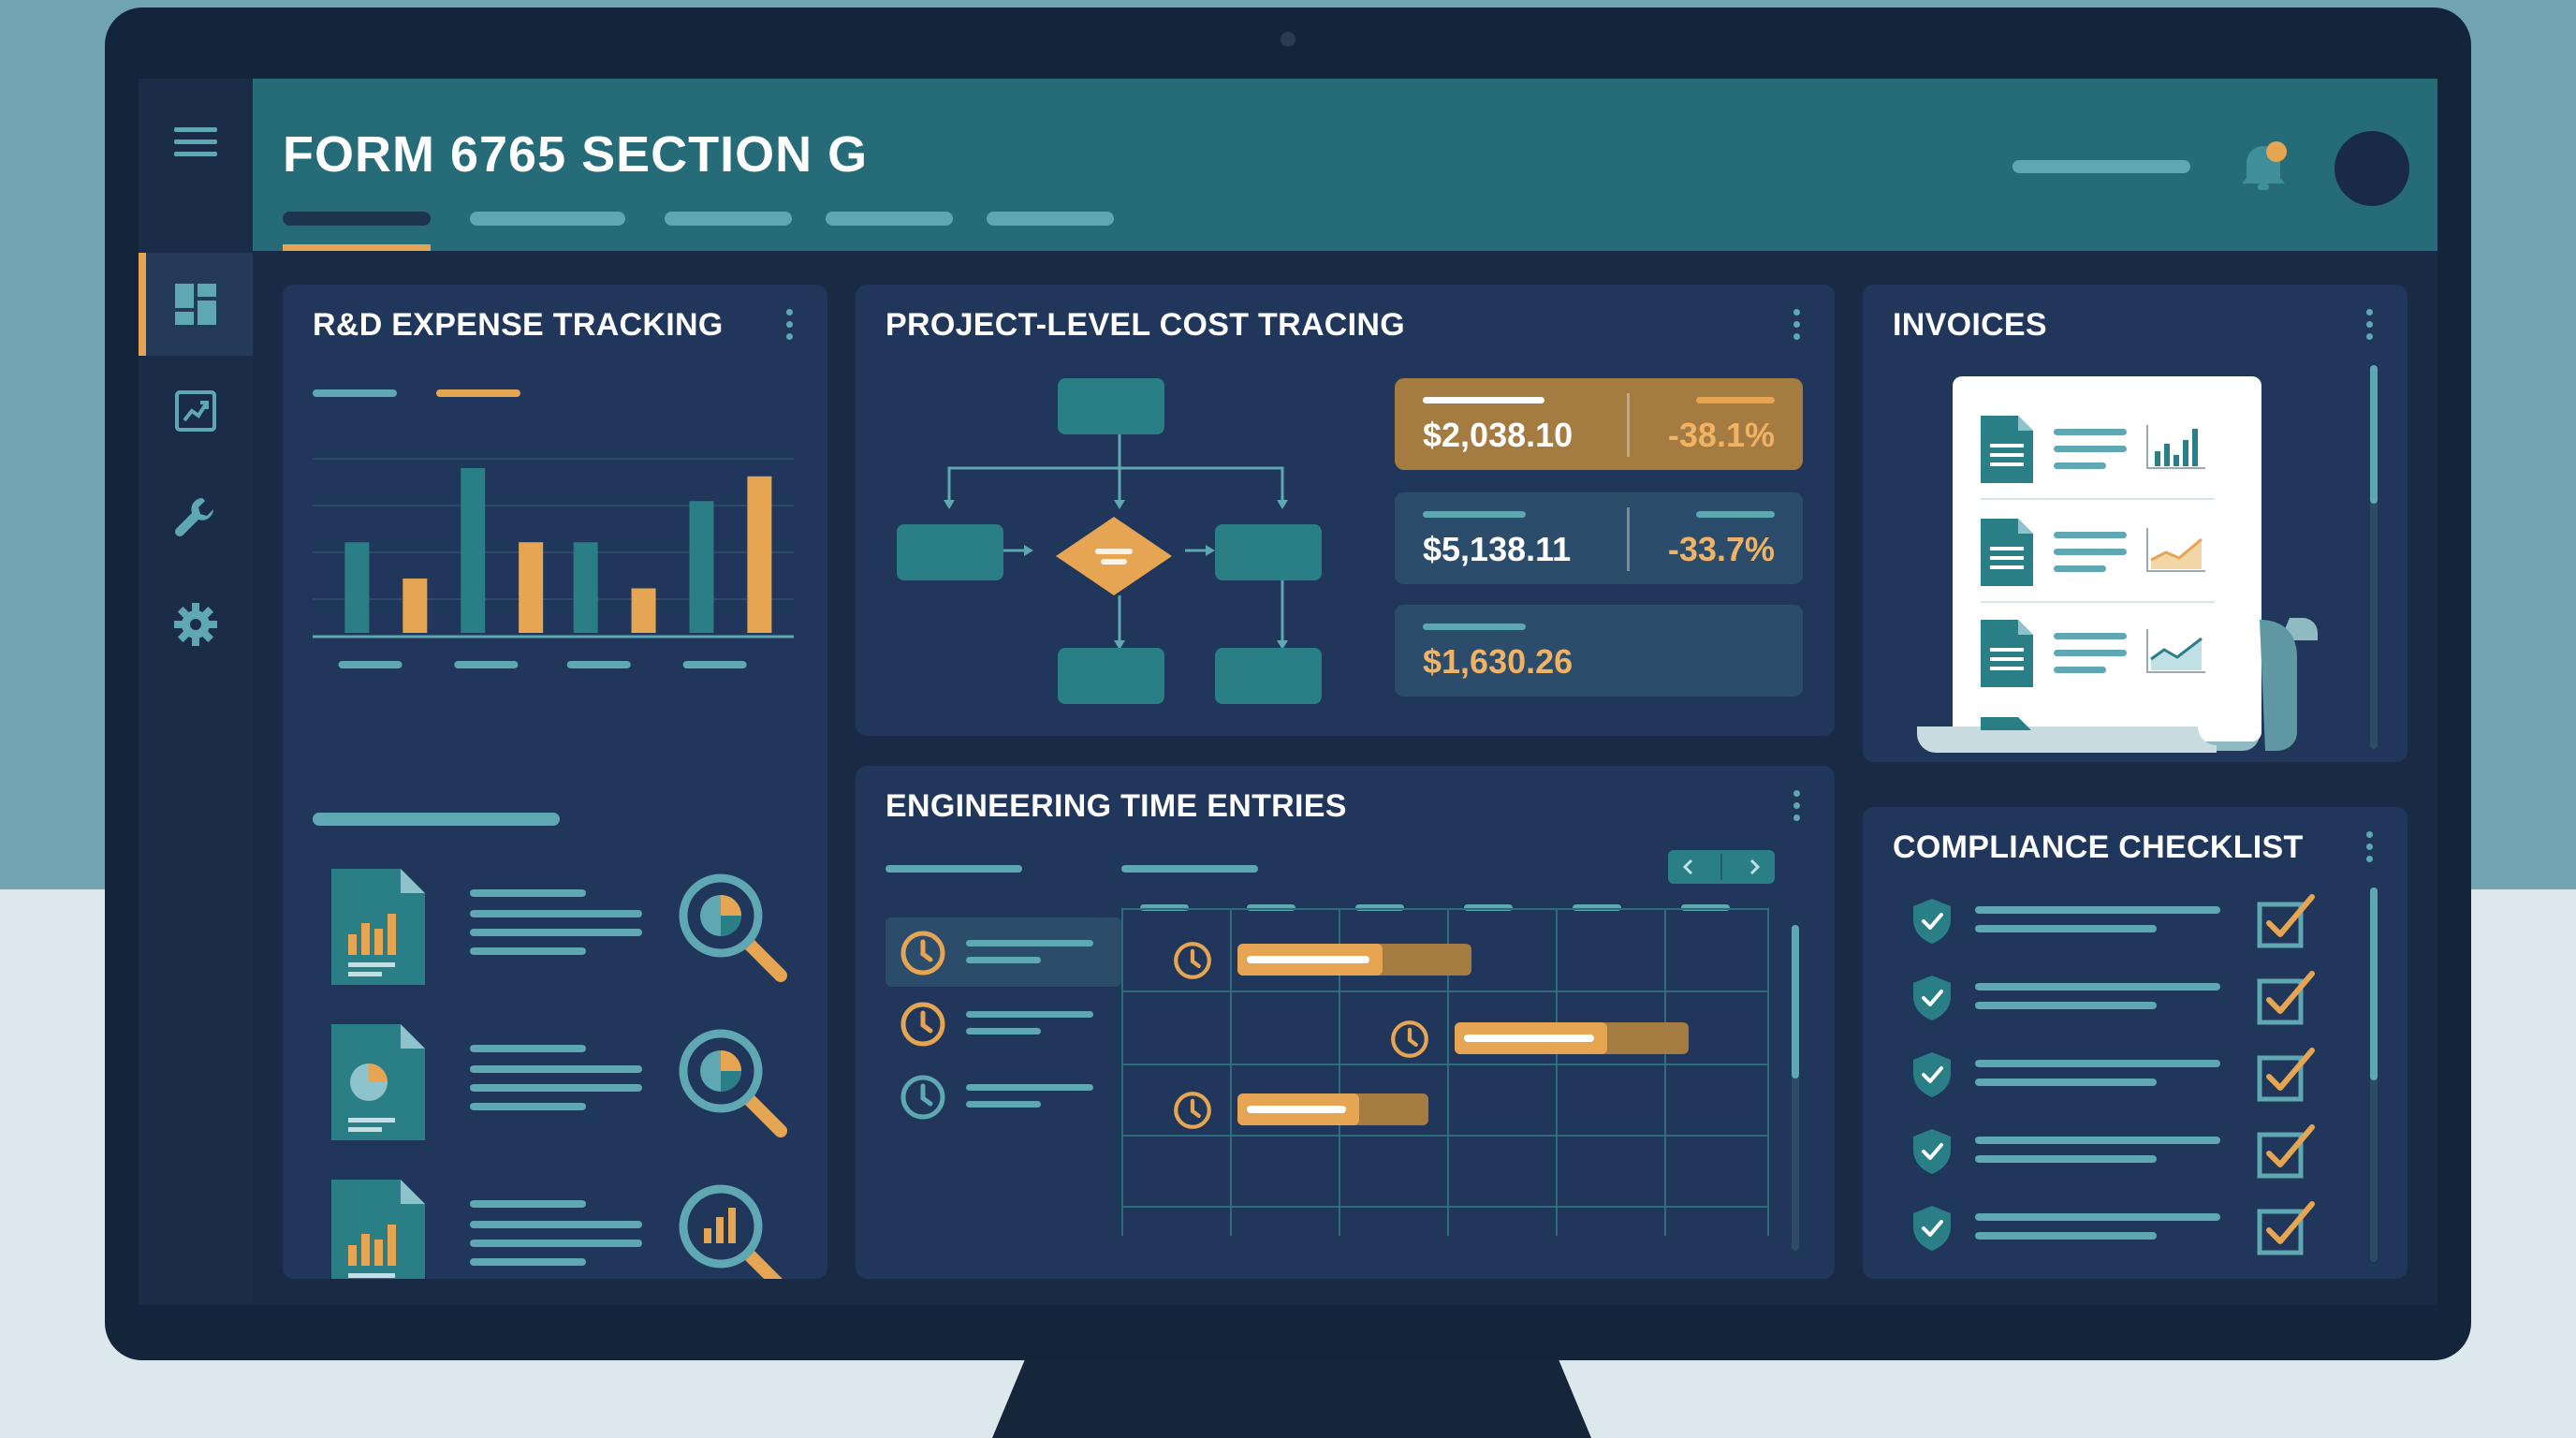  What do you see at coordinates (378, 1082) in the screenshot?
I see `pie-chart-document-icon` at bounding box center [378, 1082].